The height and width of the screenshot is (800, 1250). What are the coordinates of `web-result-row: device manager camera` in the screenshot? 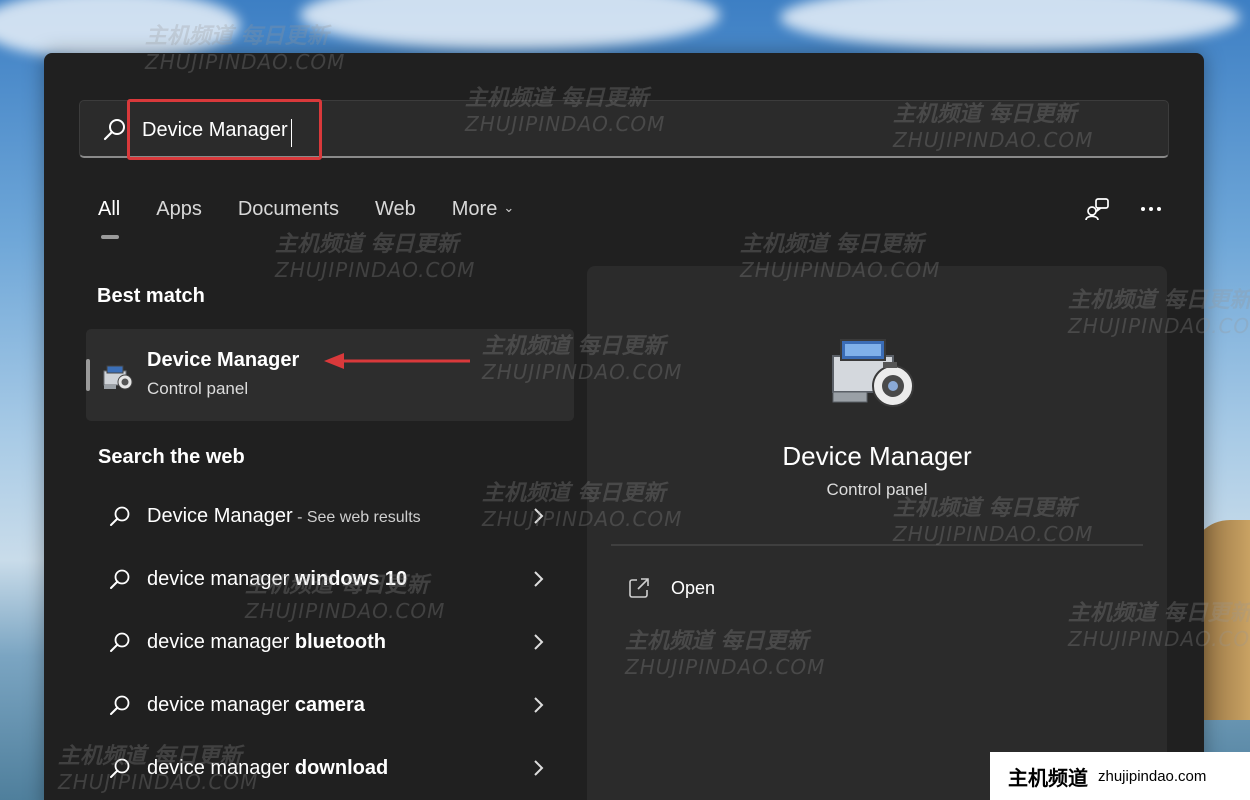 It's located at (330, 705).